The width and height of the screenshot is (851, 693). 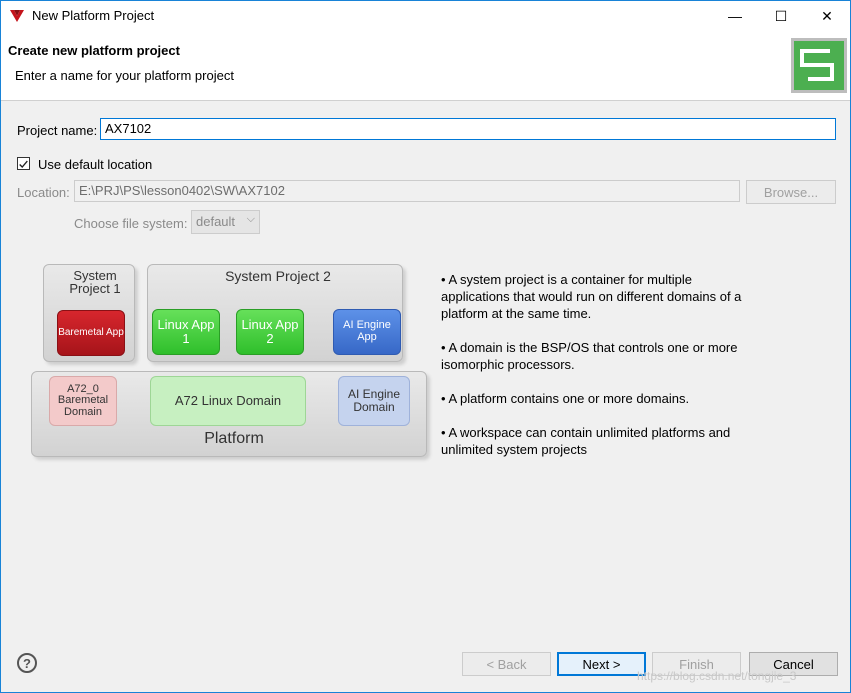 I want to click on location-input: E:\PRJ\PS\lesson0402\SW\AX7102, so click(x=407, y=191).